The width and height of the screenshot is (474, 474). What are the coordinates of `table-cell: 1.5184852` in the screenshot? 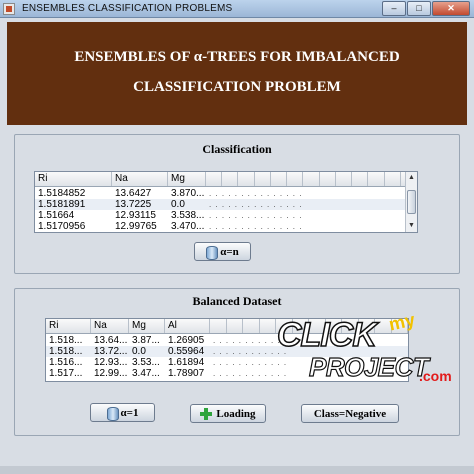 It's located at (62, 193).